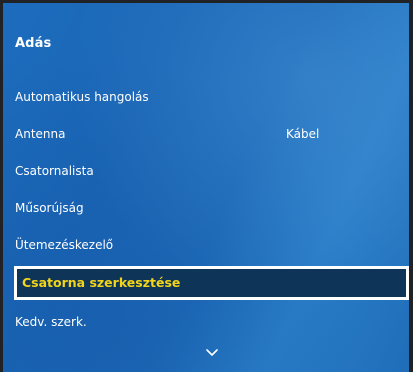 This screenshot has width=413, height=372. Describe the element at coordinates (64, 245) in the screenshot. I see `menu-item-label: Ütemezéskezelő` at that location.